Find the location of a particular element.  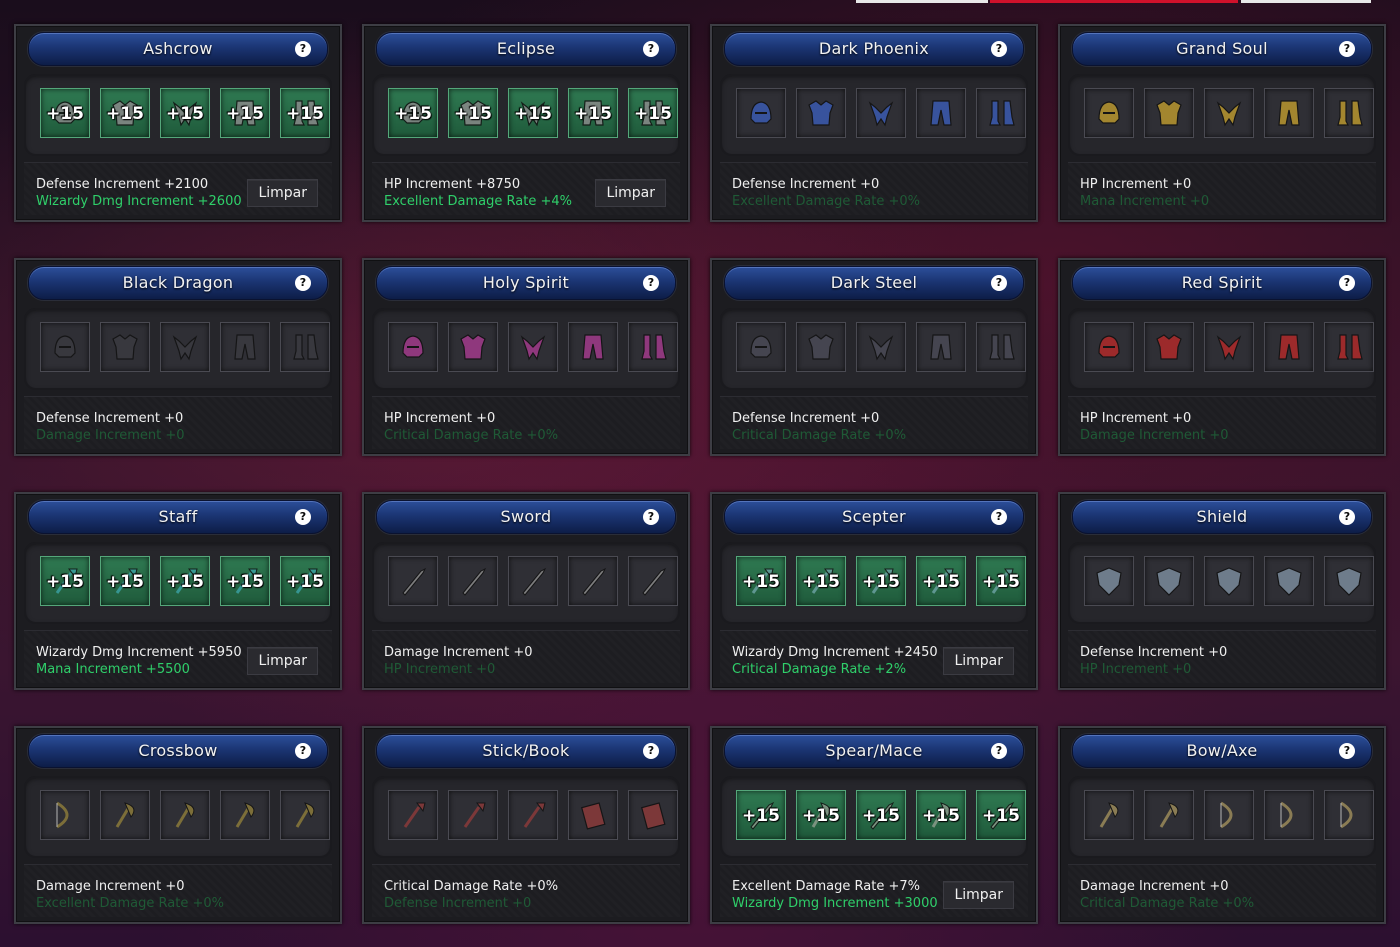

top-tab-active is located at coordinates (1114, 1).